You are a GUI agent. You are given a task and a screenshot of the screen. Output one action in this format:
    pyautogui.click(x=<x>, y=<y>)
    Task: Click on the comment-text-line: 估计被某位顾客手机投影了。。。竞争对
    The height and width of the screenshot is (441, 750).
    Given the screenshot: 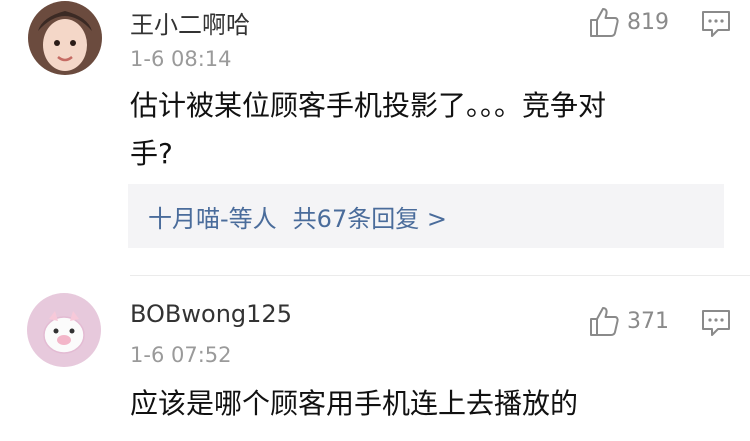 What is the action you would take?
    pyautogui.click(x=368, y=105)
    